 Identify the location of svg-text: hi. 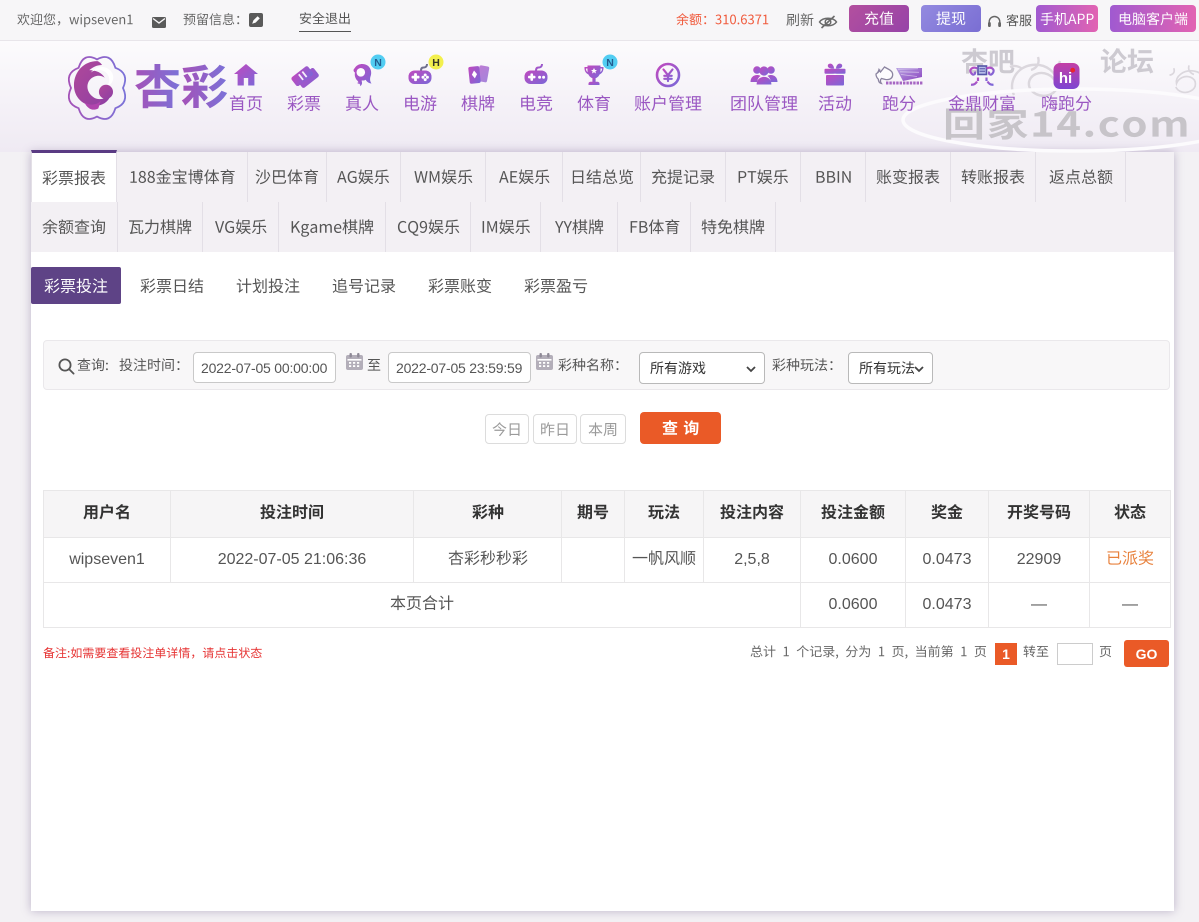
(1064, 78).